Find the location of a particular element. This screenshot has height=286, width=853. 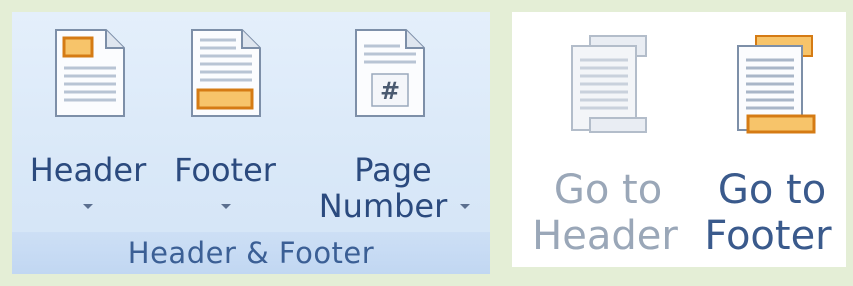

footer-icon is located at coordinates (226, 73).